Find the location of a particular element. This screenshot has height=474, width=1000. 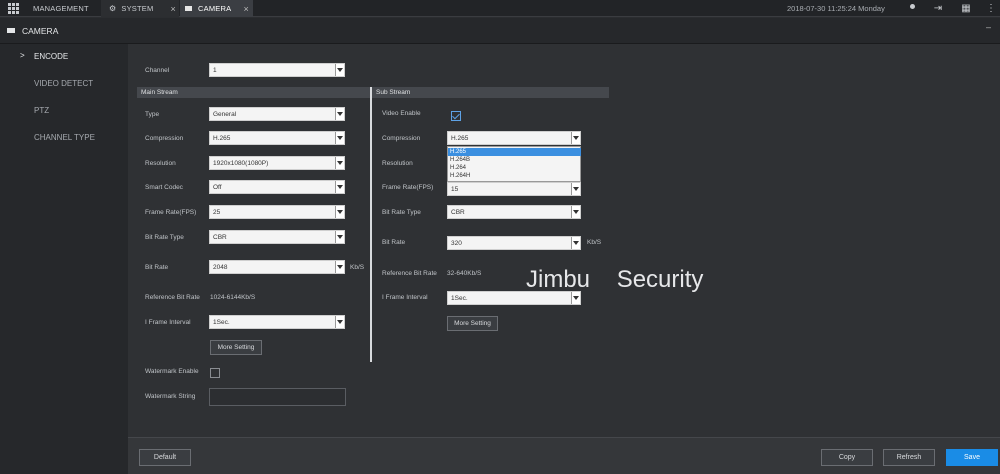

sub-more-setting-button: More Setting is located at coordinates (472, 323).